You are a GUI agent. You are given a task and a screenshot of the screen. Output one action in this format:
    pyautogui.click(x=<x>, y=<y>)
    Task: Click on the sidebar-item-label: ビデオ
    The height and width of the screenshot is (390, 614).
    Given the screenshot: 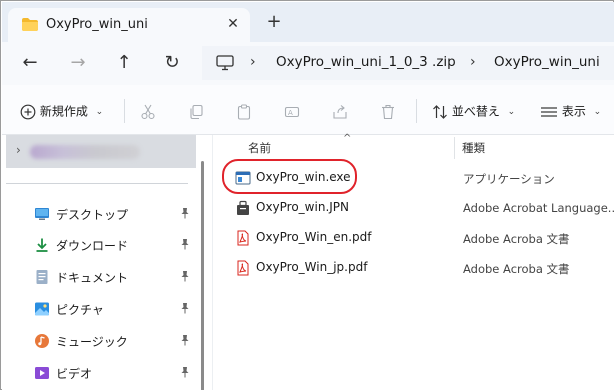 What is the action you would take?
    pyautogui.click(x=74, y=374)
    